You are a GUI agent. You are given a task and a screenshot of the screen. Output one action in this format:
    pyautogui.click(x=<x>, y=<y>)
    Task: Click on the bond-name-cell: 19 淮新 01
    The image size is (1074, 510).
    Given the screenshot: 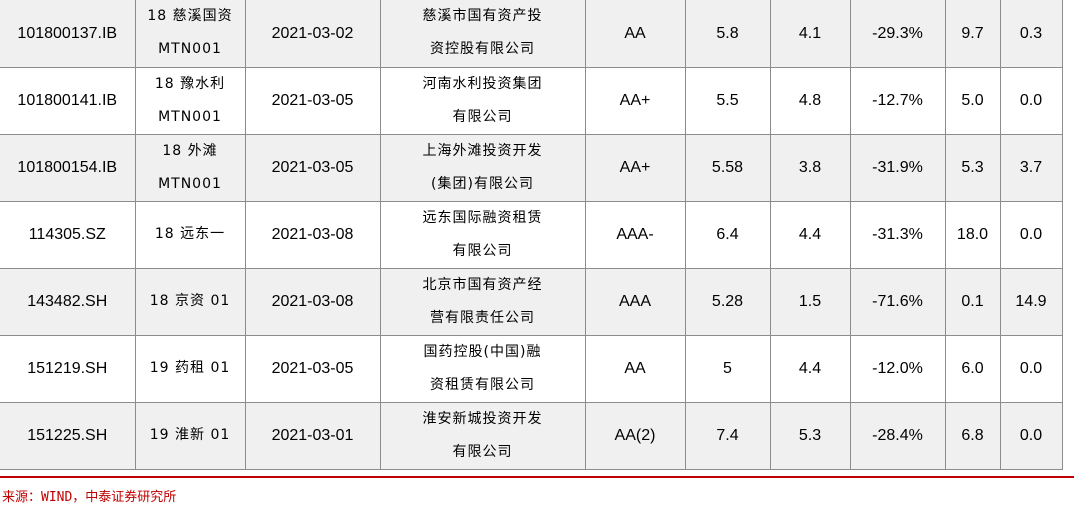 What is the action you would take?
    pyautogui.click(x=190, y=436)
    